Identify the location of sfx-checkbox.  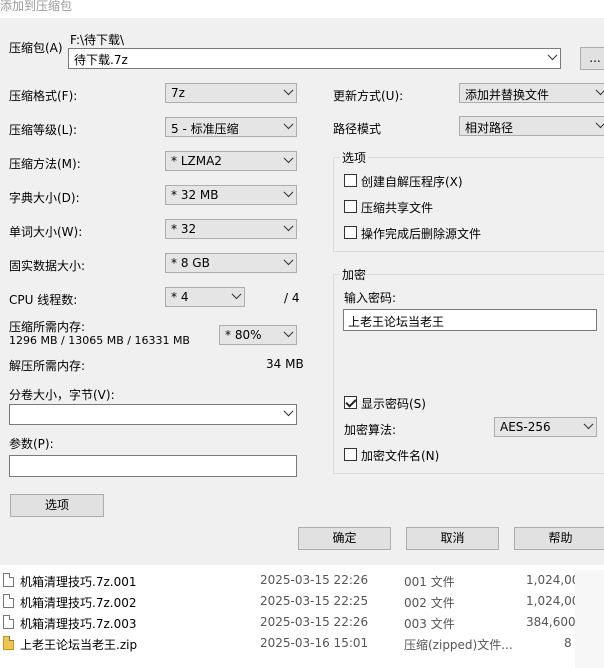
(350, 180).